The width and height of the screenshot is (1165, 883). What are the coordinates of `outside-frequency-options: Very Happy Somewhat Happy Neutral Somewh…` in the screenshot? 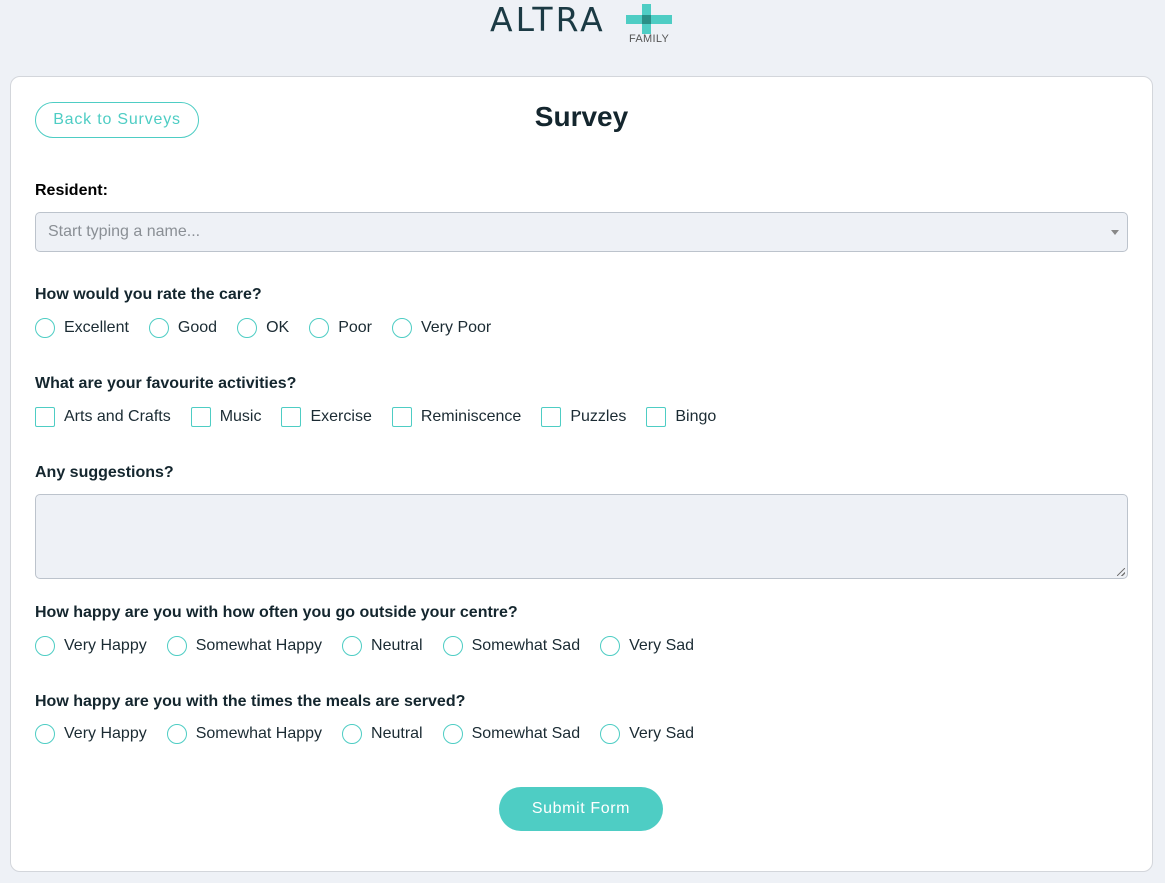 It's located at (374, 646).